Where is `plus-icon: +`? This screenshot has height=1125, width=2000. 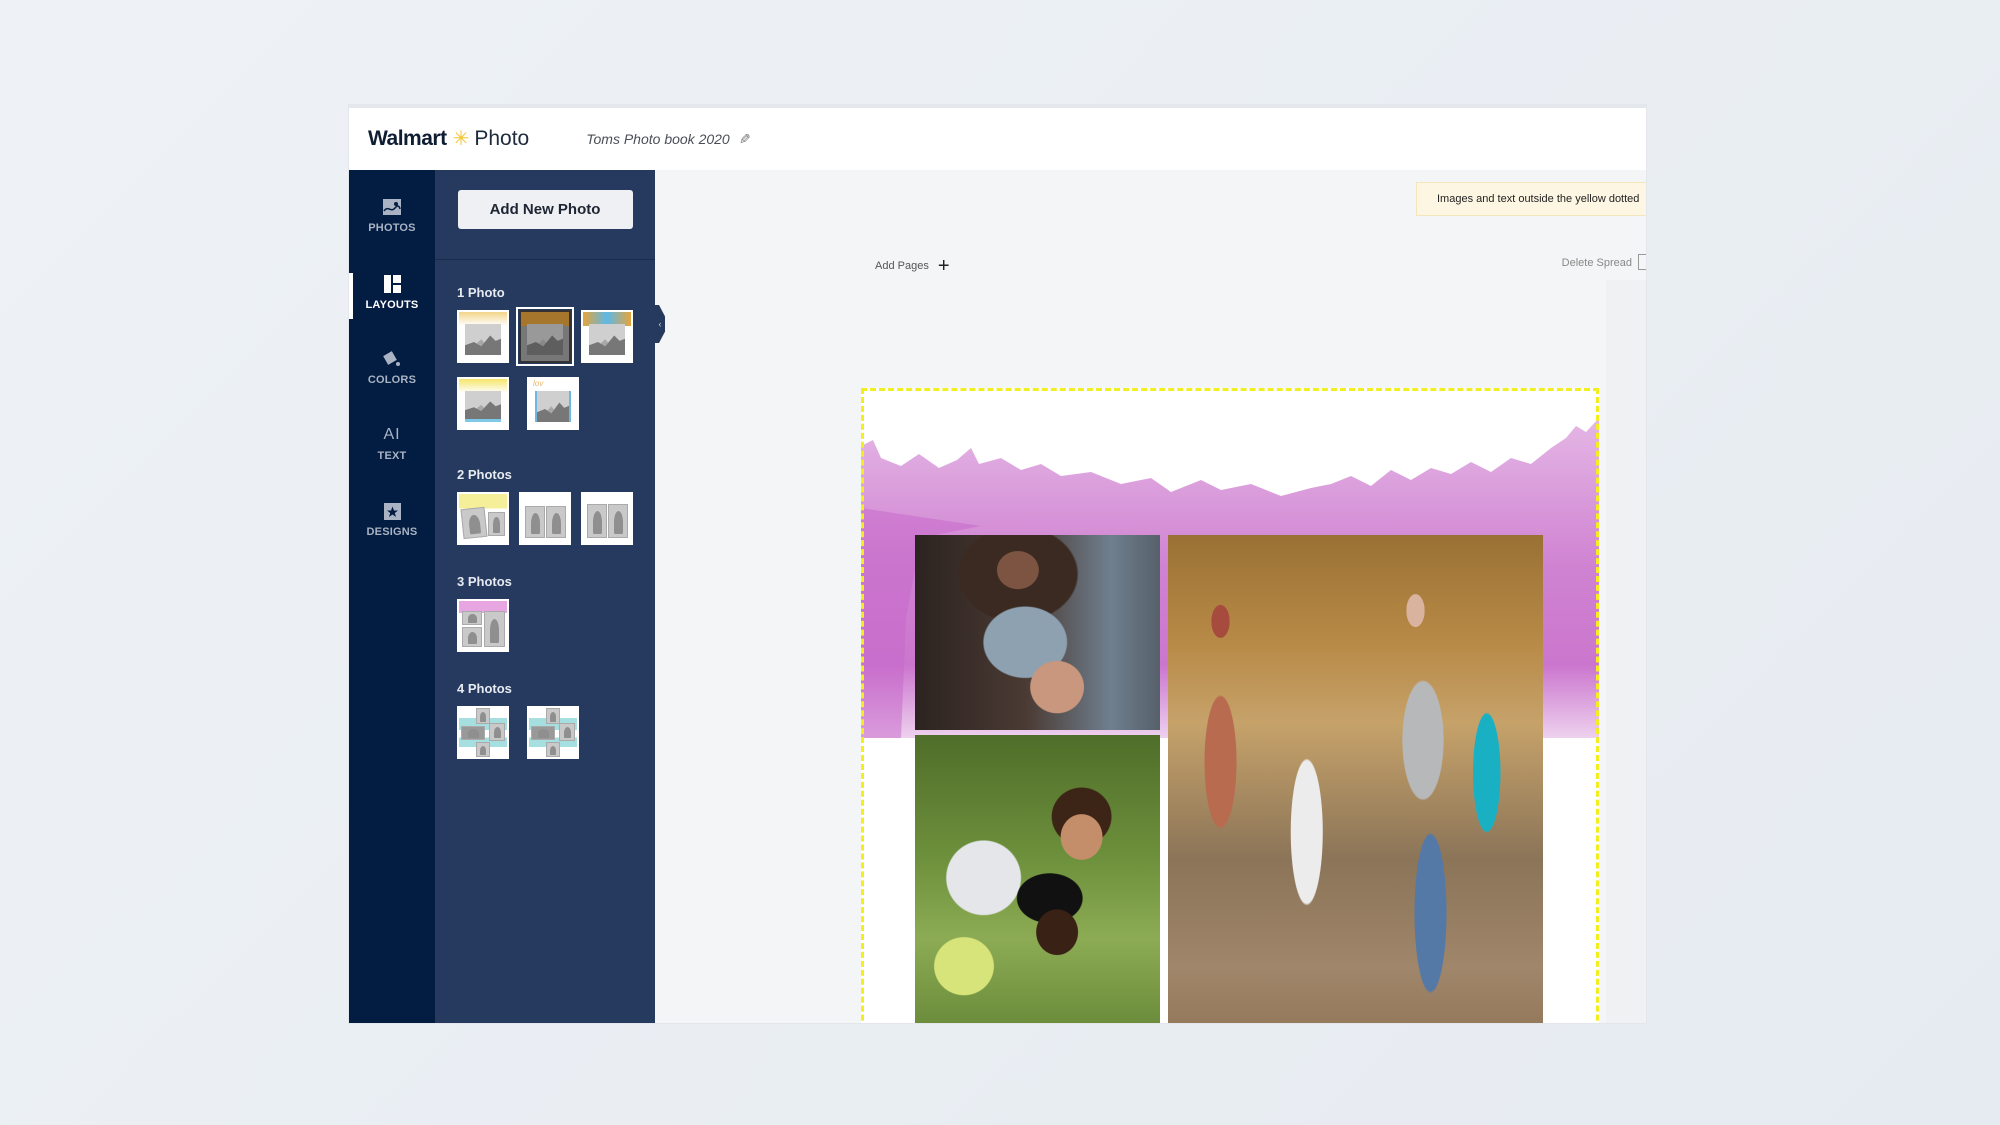
plus-icon: + is located at coordinates (943, 266).